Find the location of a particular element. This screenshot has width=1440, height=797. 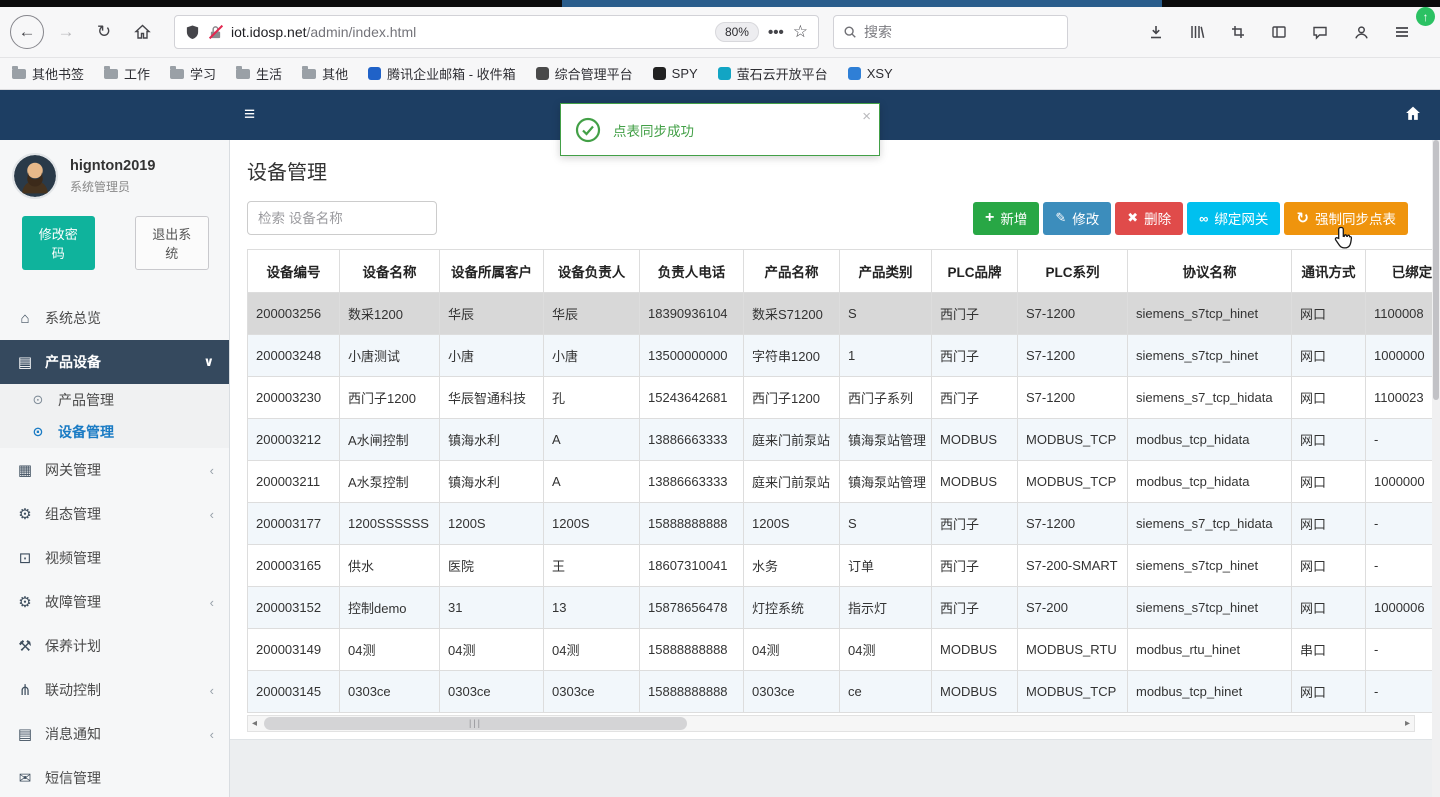

menu-label: 短信管理 is located at coordinates (73, 778).